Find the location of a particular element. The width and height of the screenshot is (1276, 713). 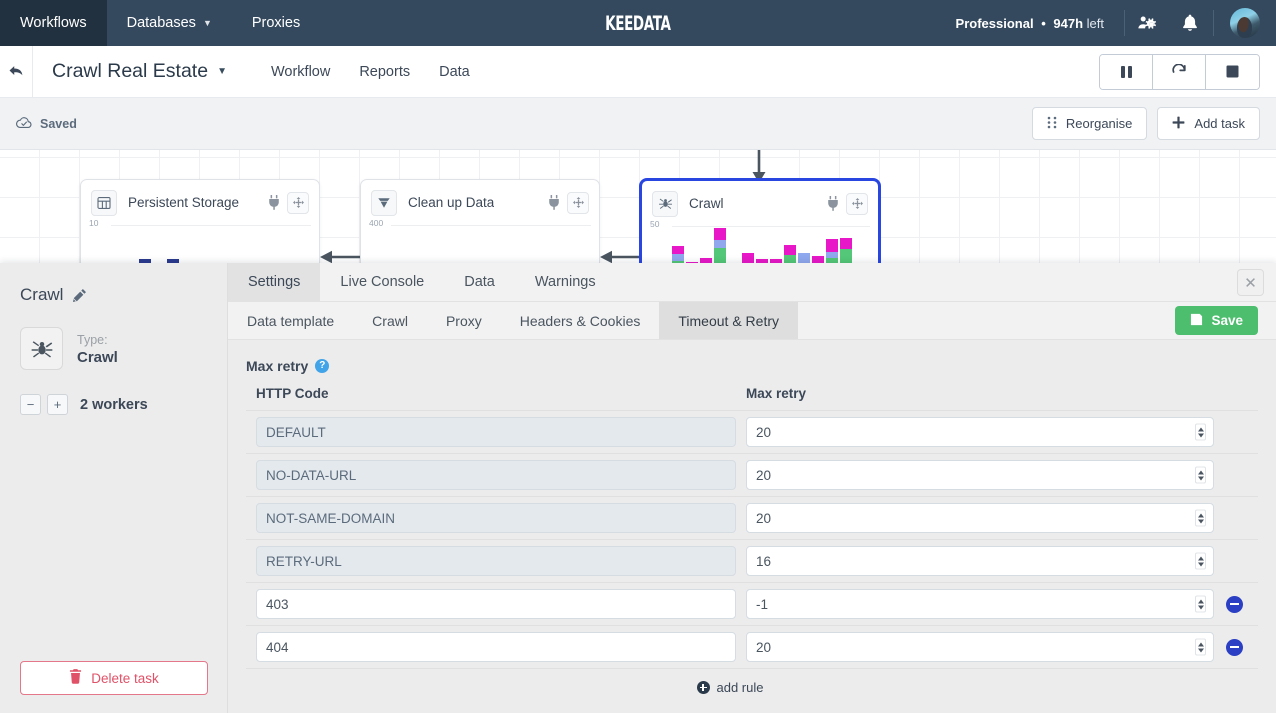

delete-task-label: Delete task is located at coordinates (125, 678).